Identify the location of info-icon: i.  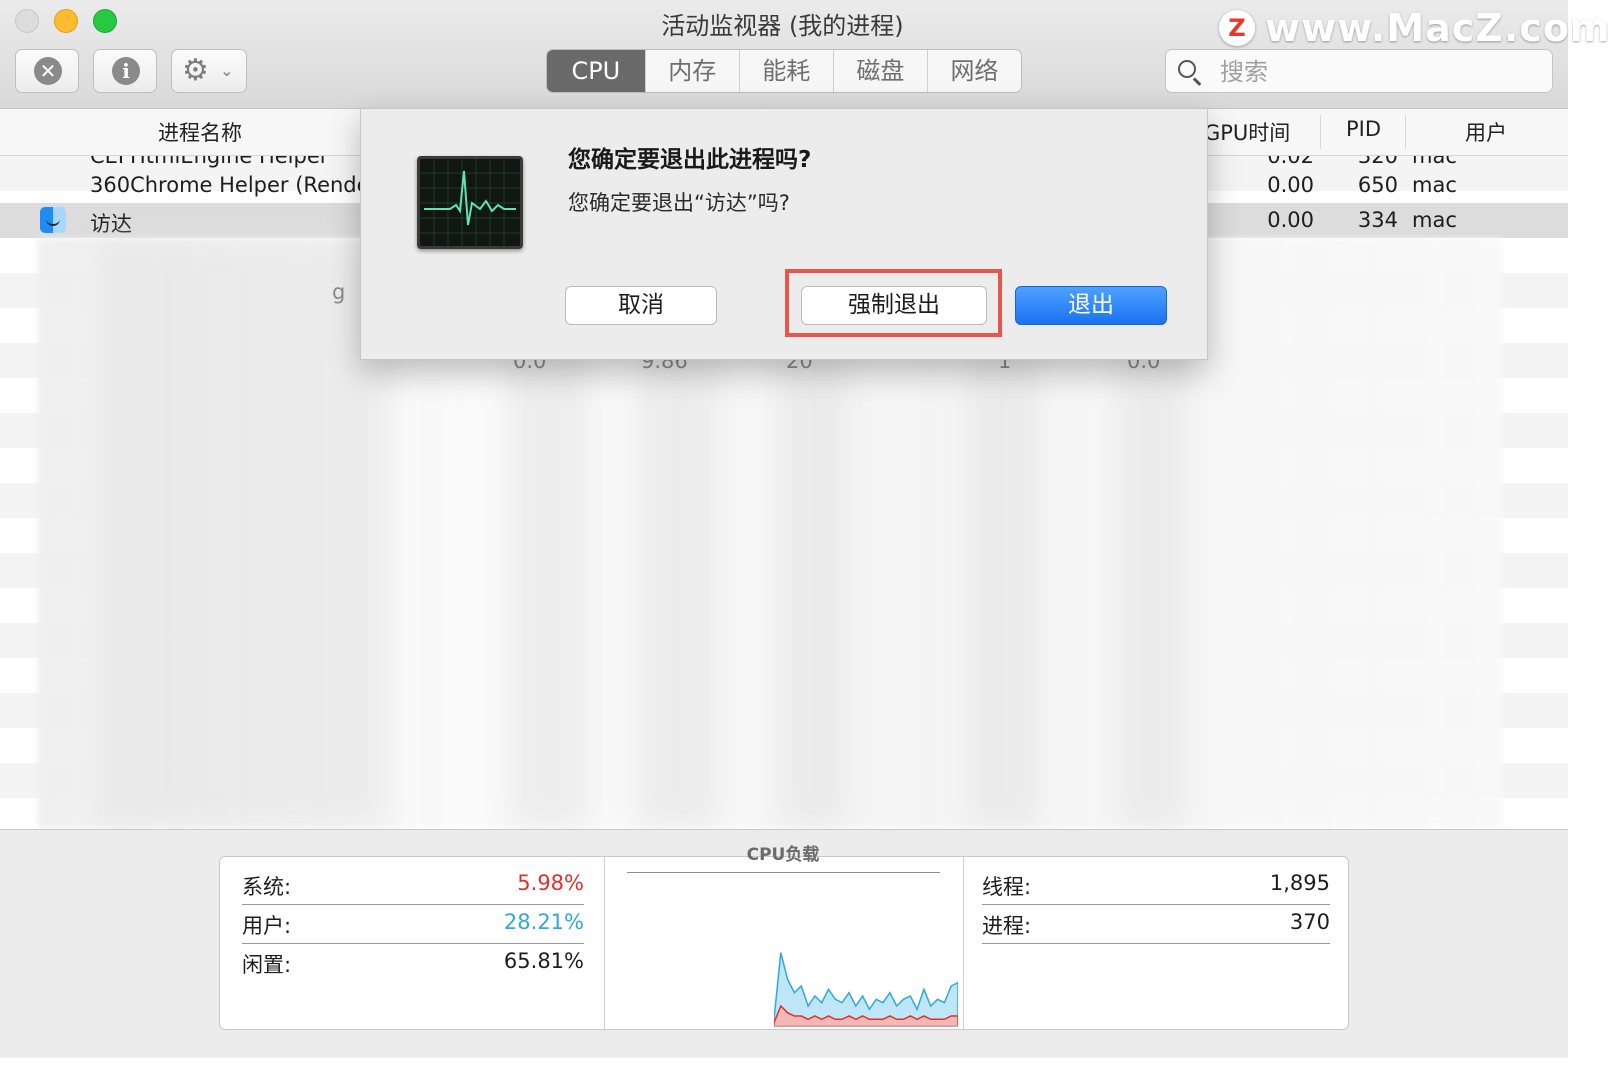
(126, 71).